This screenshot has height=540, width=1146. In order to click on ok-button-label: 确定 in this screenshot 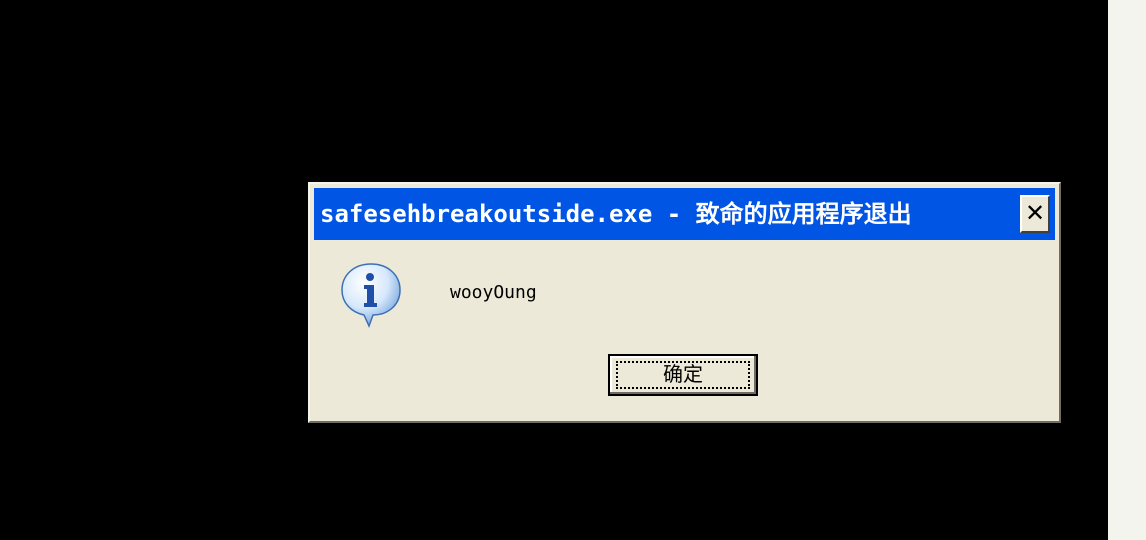, I will do `click(683, 375)`.